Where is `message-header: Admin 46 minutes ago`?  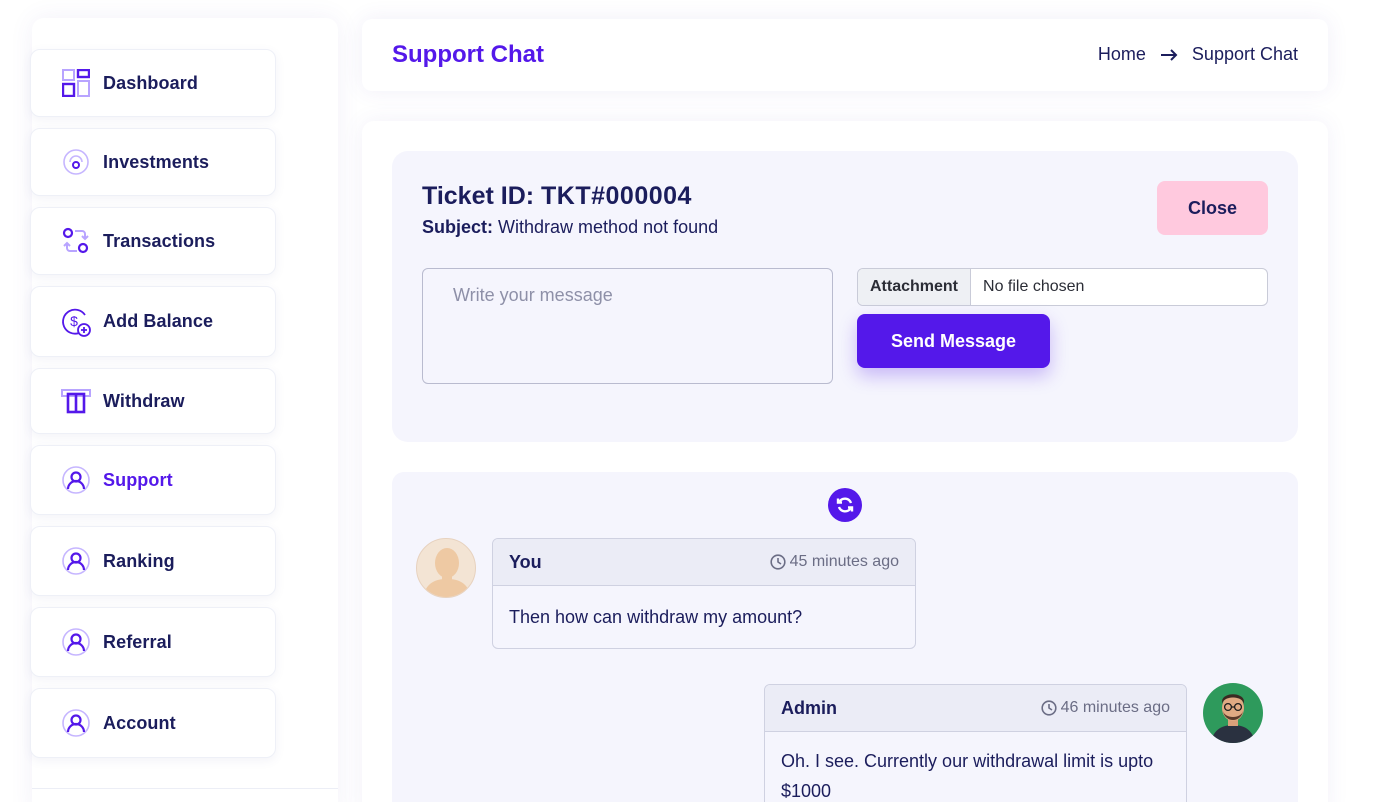
message-header: Admin 46 minutes ago is located at coordinates (975, 708).